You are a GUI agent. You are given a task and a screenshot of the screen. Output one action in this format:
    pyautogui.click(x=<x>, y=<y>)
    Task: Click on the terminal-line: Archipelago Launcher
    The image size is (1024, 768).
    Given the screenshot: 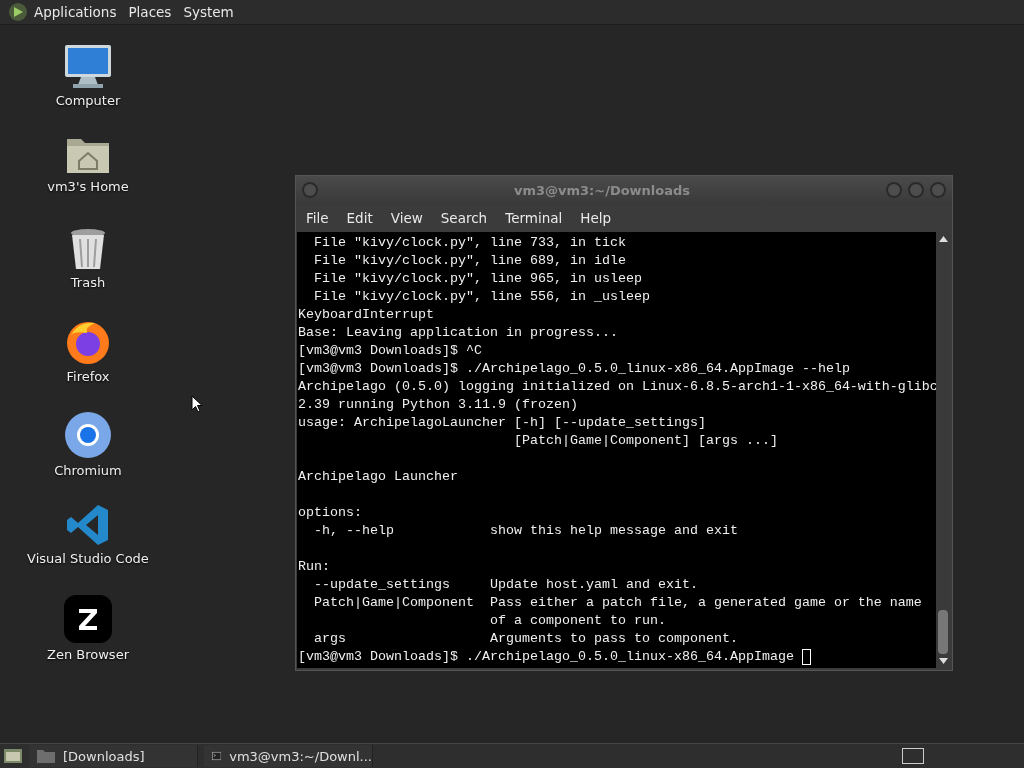 What is the action you would take?
    pyautogui.click(x=378, y=477)
    